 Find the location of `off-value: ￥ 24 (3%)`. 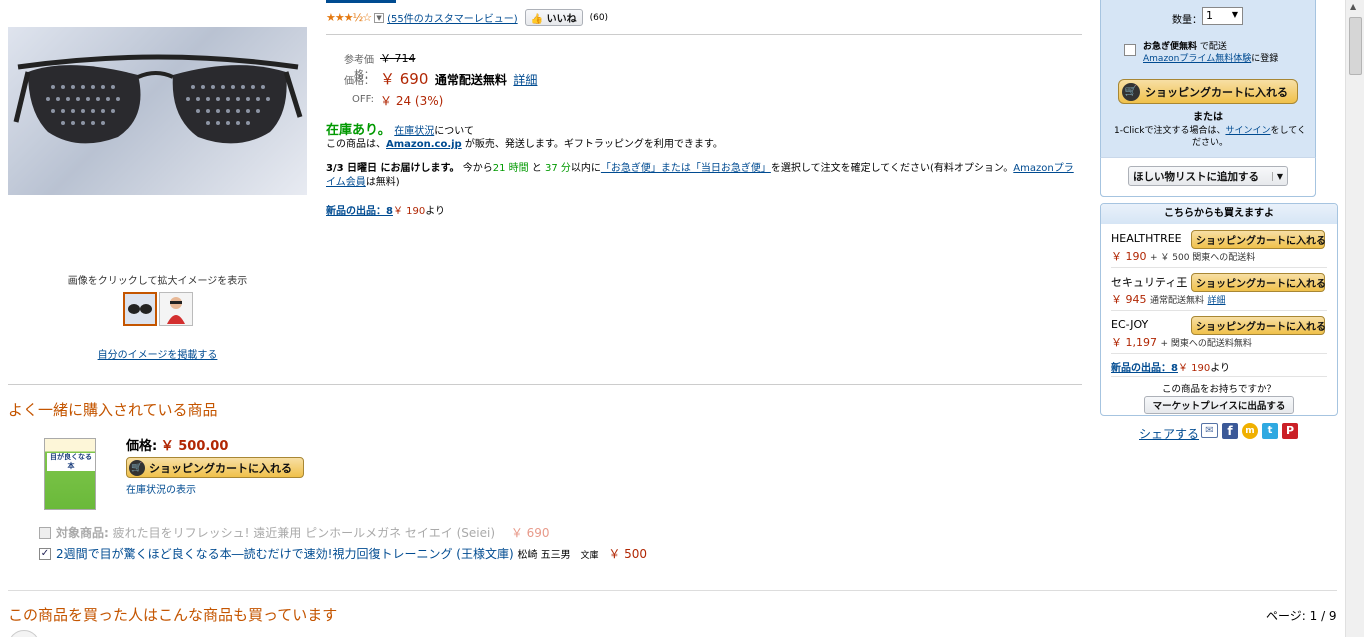

off-value: ￥ 24 (3%) is located at coordinates (412, 101).